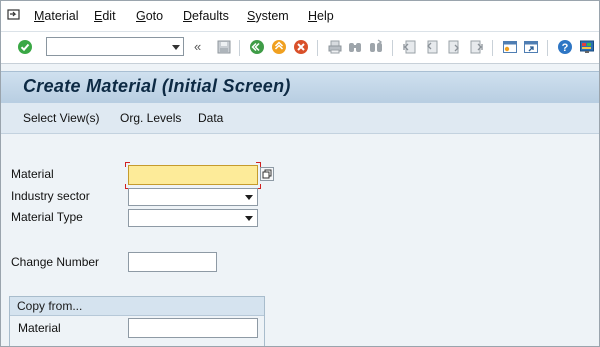 The height and width of the screenshot is (347, 600). What do you see at coordinates (376, 47) in the screenshot?
I see `find-next-icon` at bounding box center [376, 47].